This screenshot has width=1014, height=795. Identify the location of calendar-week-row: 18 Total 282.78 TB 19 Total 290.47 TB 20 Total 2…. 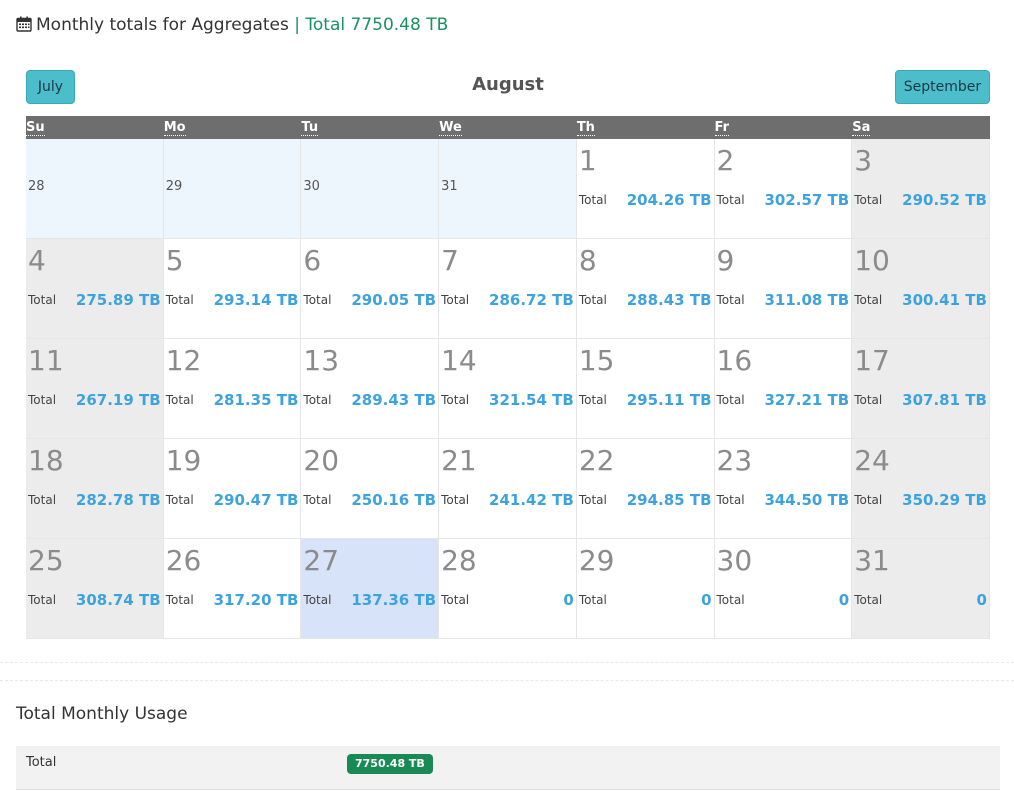
(508, 489).